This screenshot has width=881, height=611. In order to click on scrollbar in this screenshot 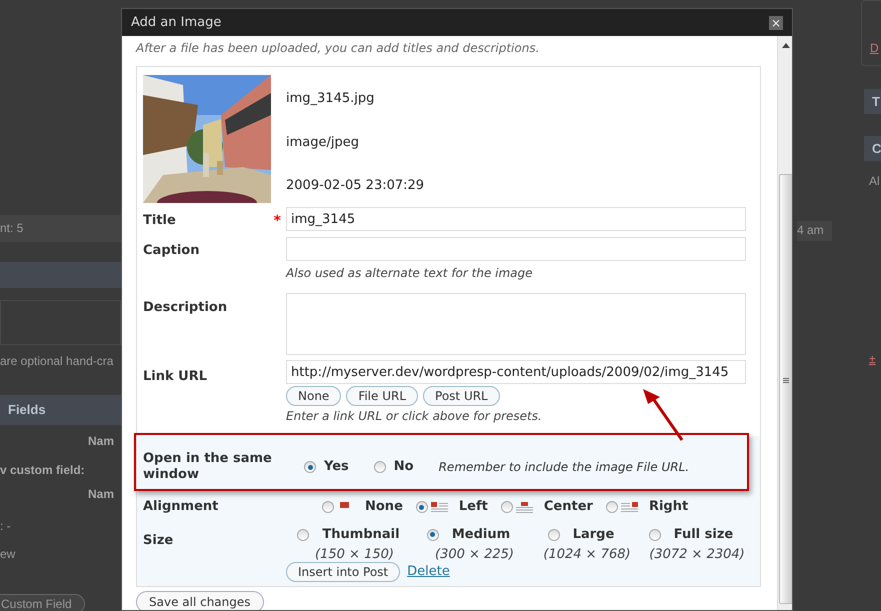, I will do `click(784, 323)`.